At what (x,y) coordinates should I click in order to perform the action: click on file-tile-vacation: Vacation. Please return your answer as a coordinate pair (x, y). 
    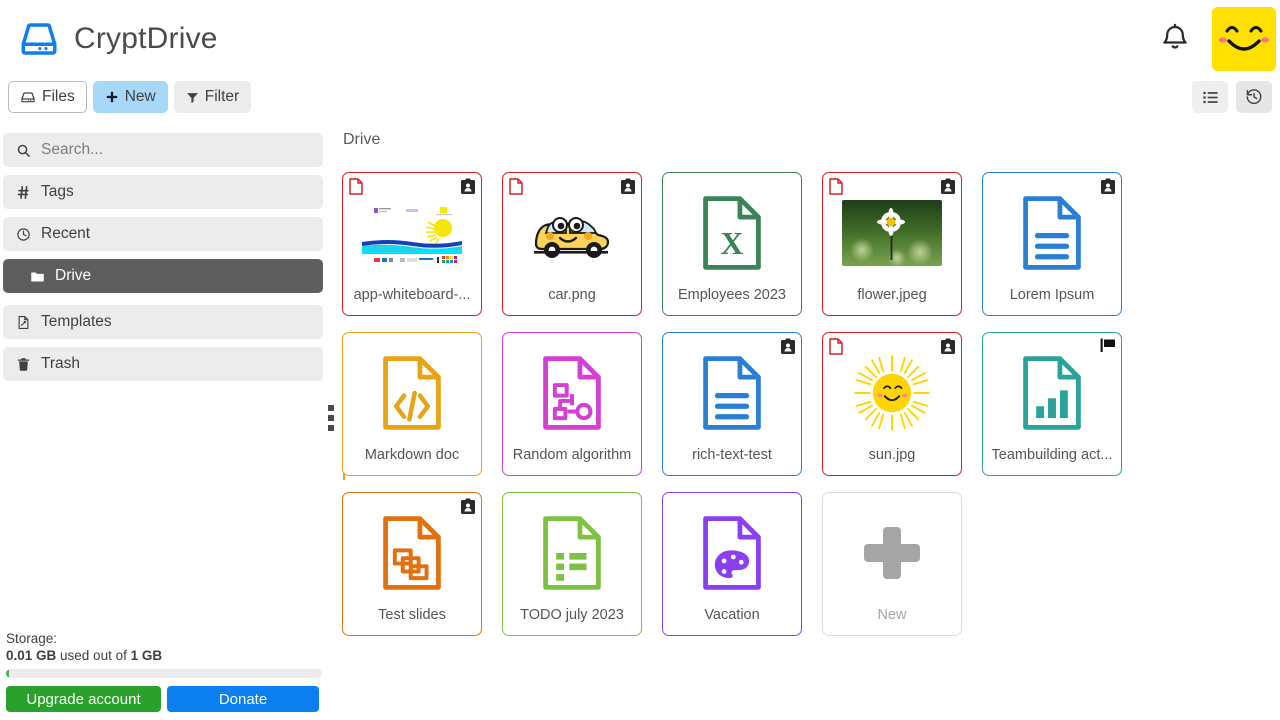
    Looking at the image, I should click on (732, 564).